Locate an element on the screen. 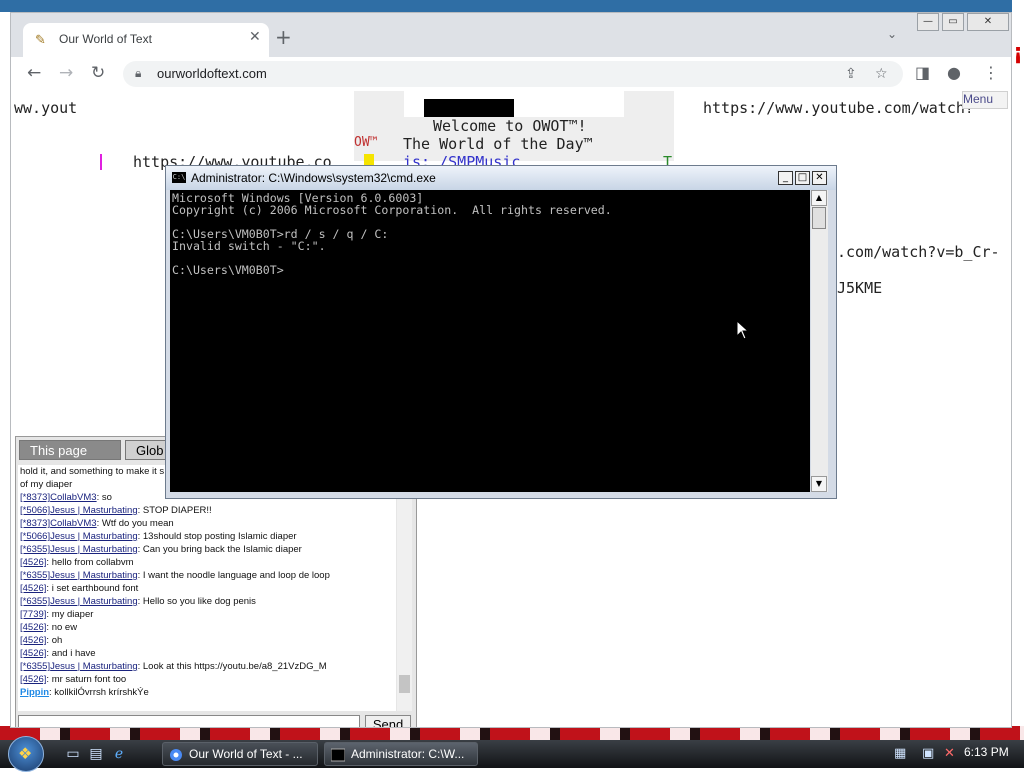  internet-explorer-icon: ℯ is located at coordinates (119, 754).